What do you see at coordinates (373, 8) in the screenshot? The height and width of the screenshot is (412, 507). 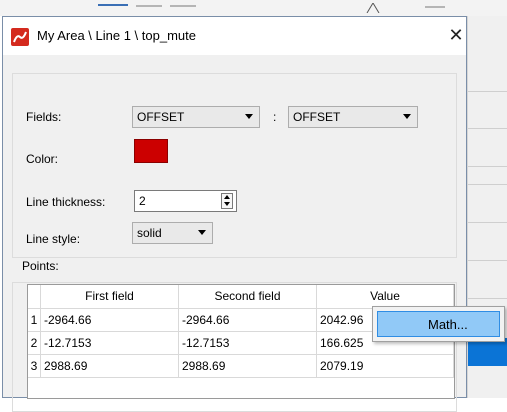 I see `font-icon` at bounding box center [373, 8].